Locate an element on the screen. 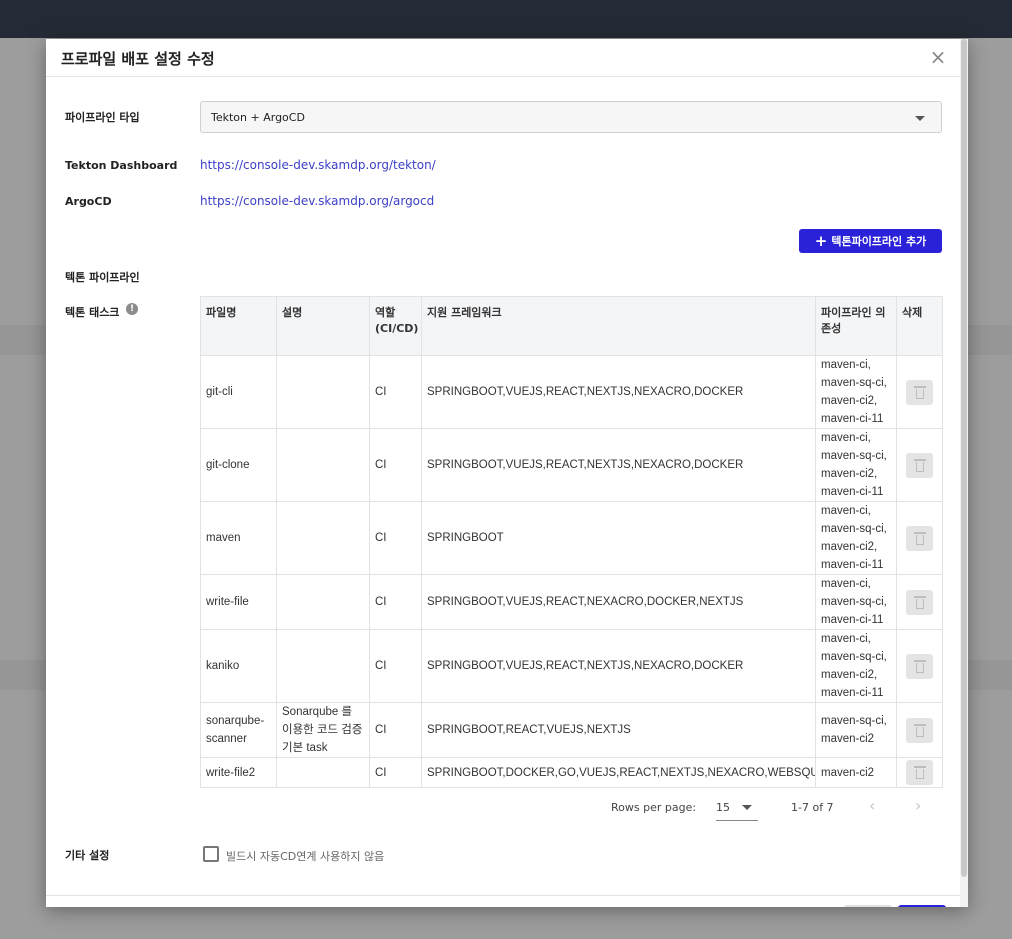 This screenshot has width=1012, height=939. column-header-role: 역할 (CI/CD) is located at coordinates (395, 326).